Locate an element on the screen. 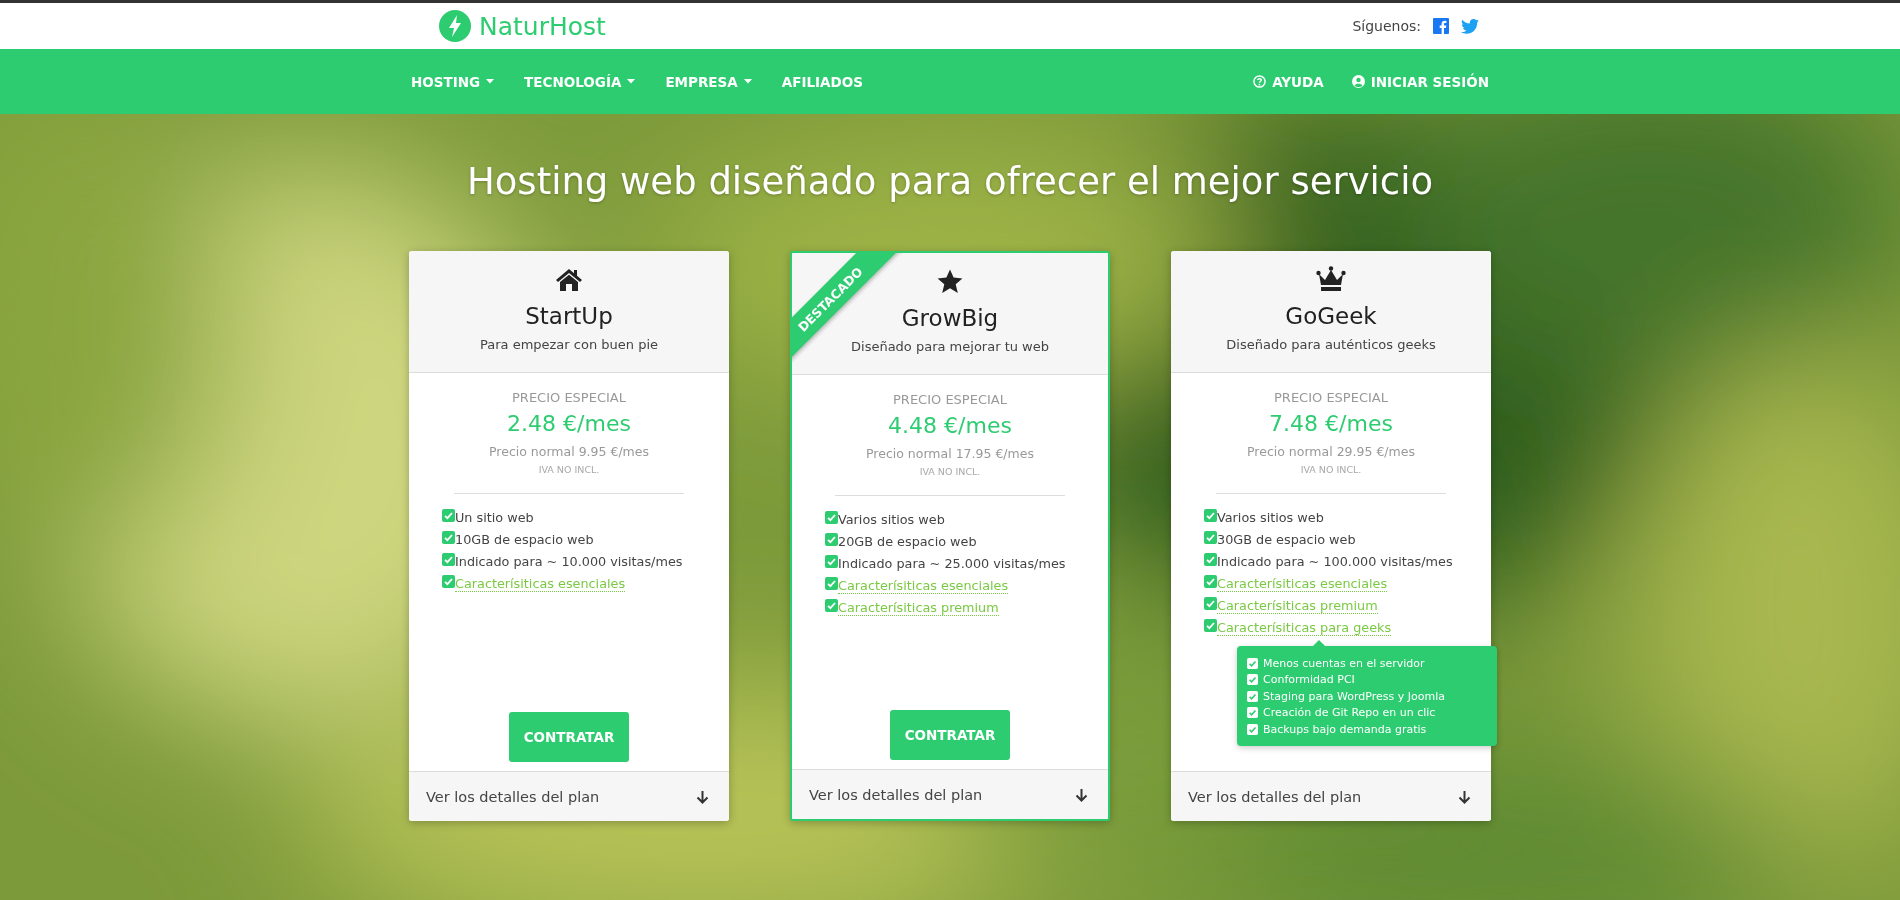 This screenshot has width=1900, height=900. feature-text: Indicado para ~ 10.000 visitas/mes is located at coordinates (569, 561).